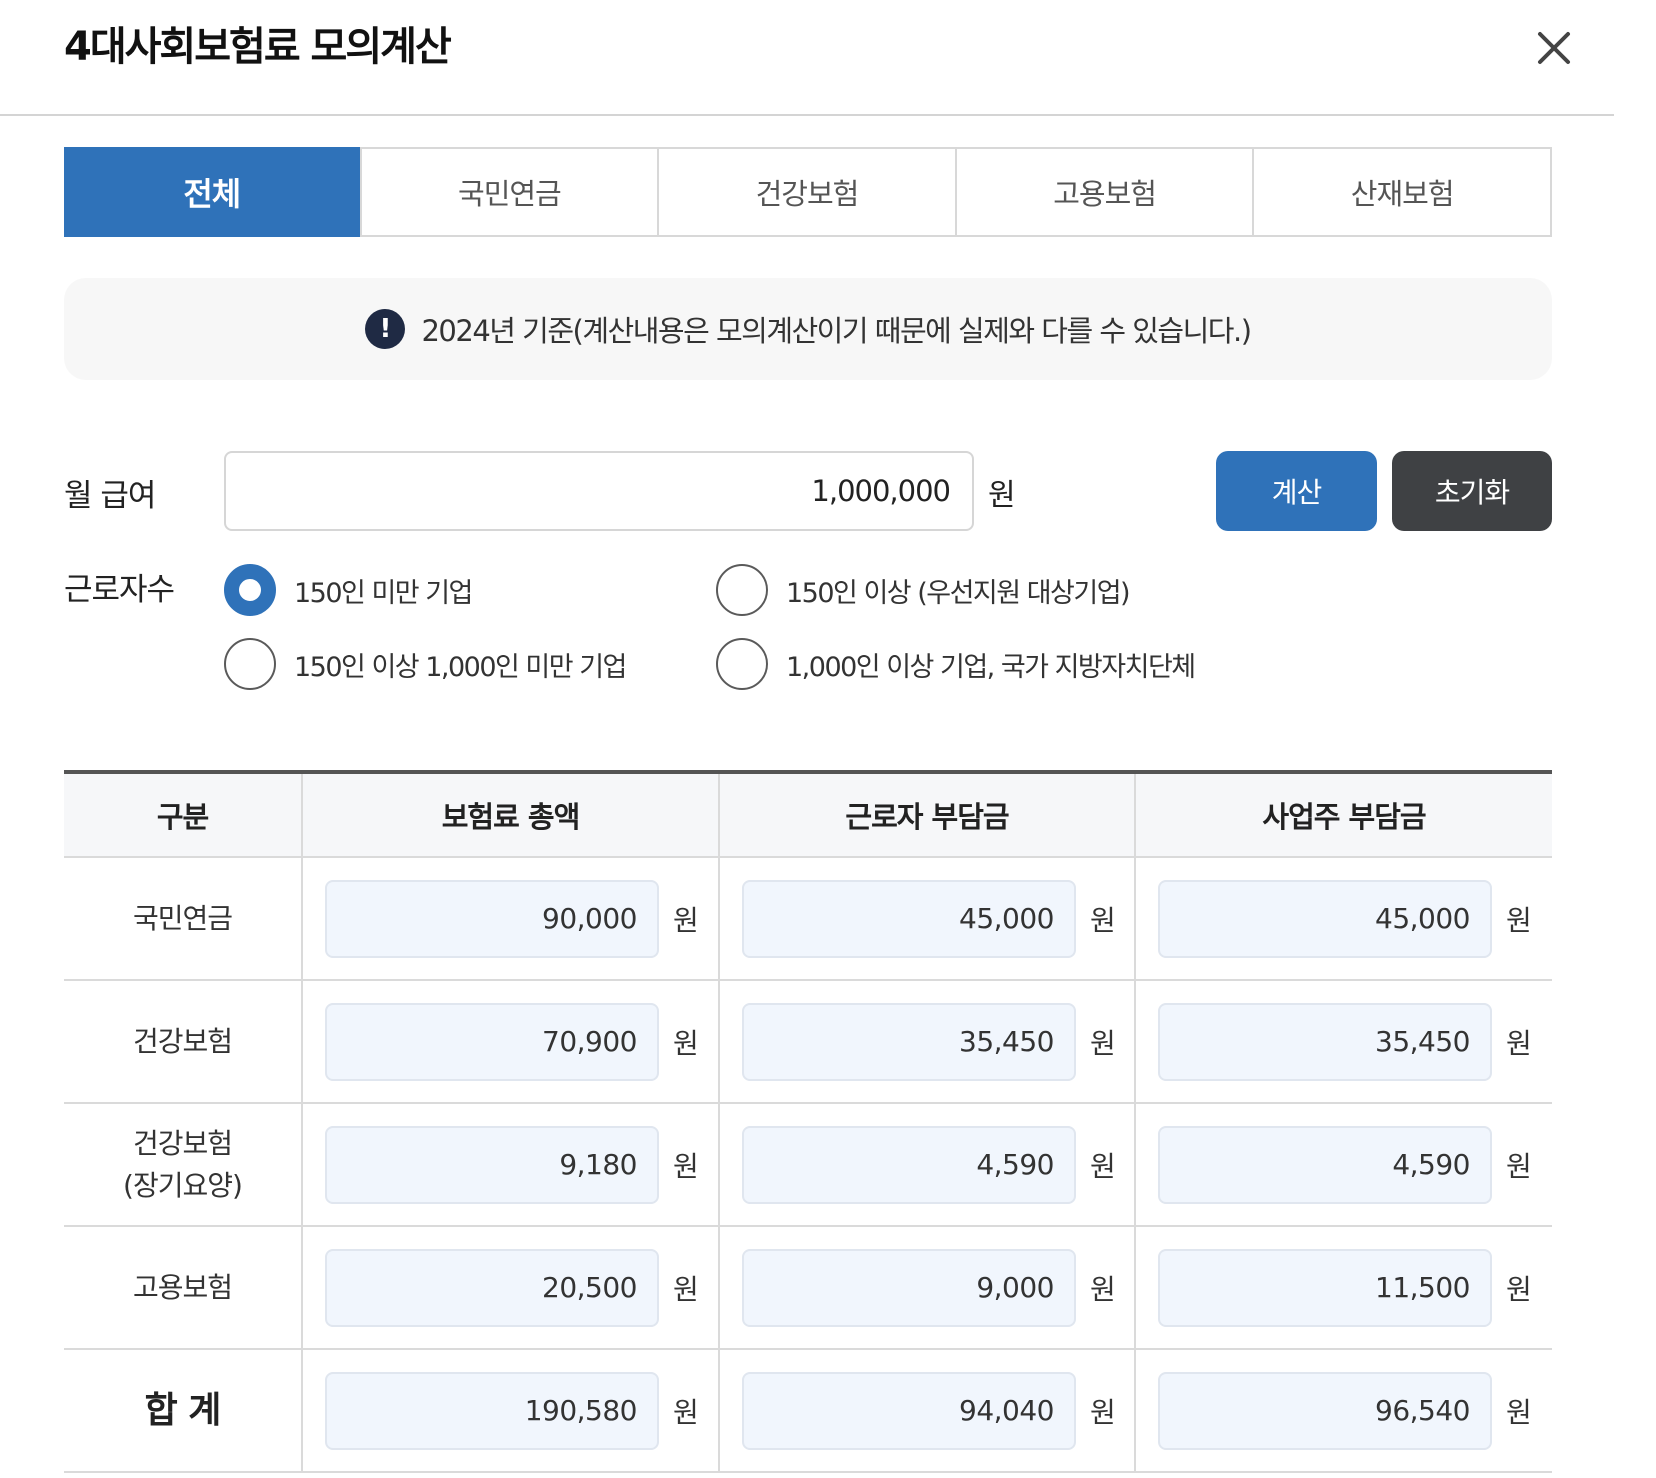 The height and width of the screenshot is (1478, 1656). I want to click on column-header-employee-share: 근로자 부담금, so click(926, 815).